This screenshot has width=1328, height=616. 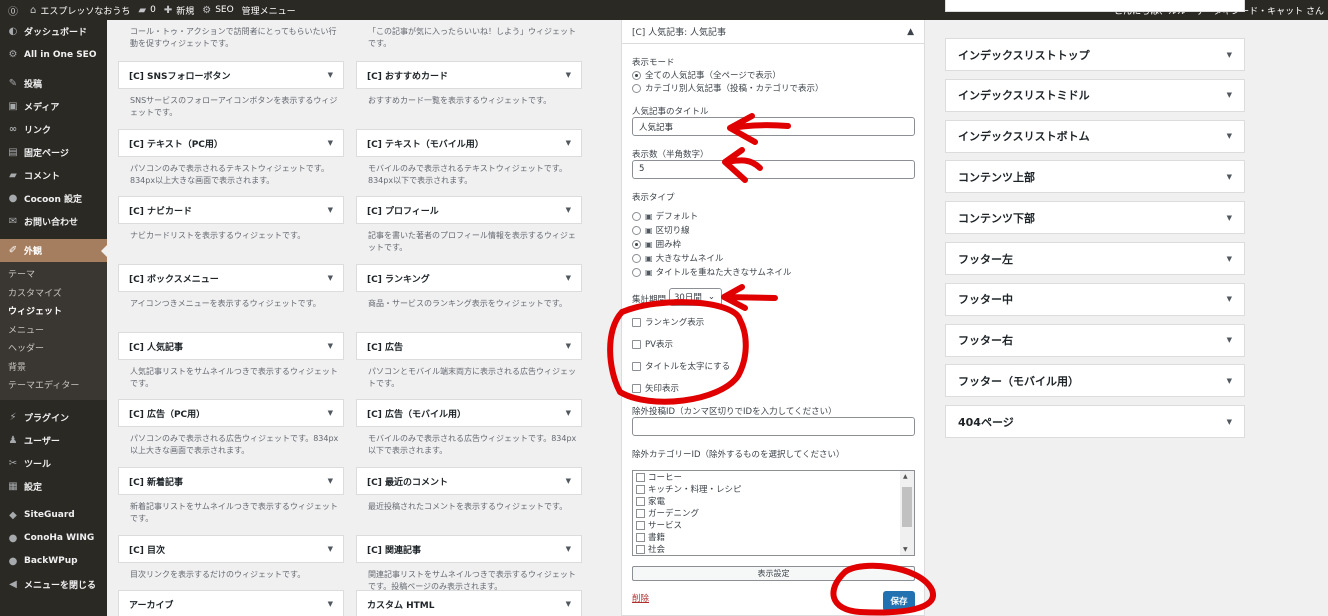 I want to click on category-item: キッチン・料理・レシピ, so click(x=773, y=489).